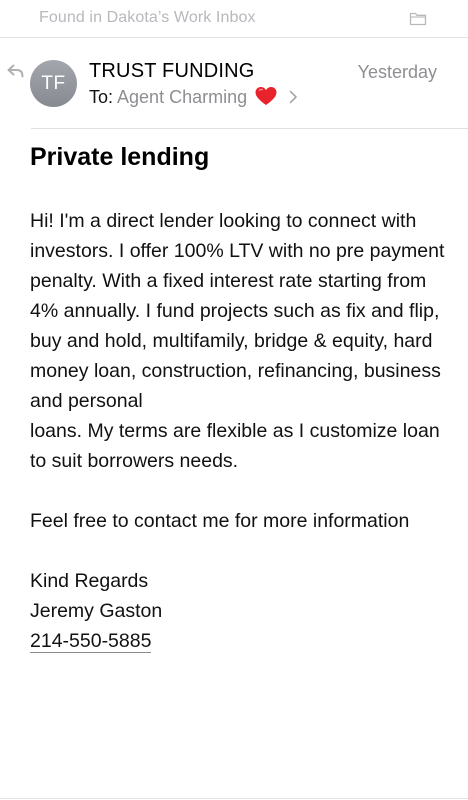  Describe the element at coordinates (172, 71) in the screenshot. I see `sender-name: TRUST FUNDING` at that location.